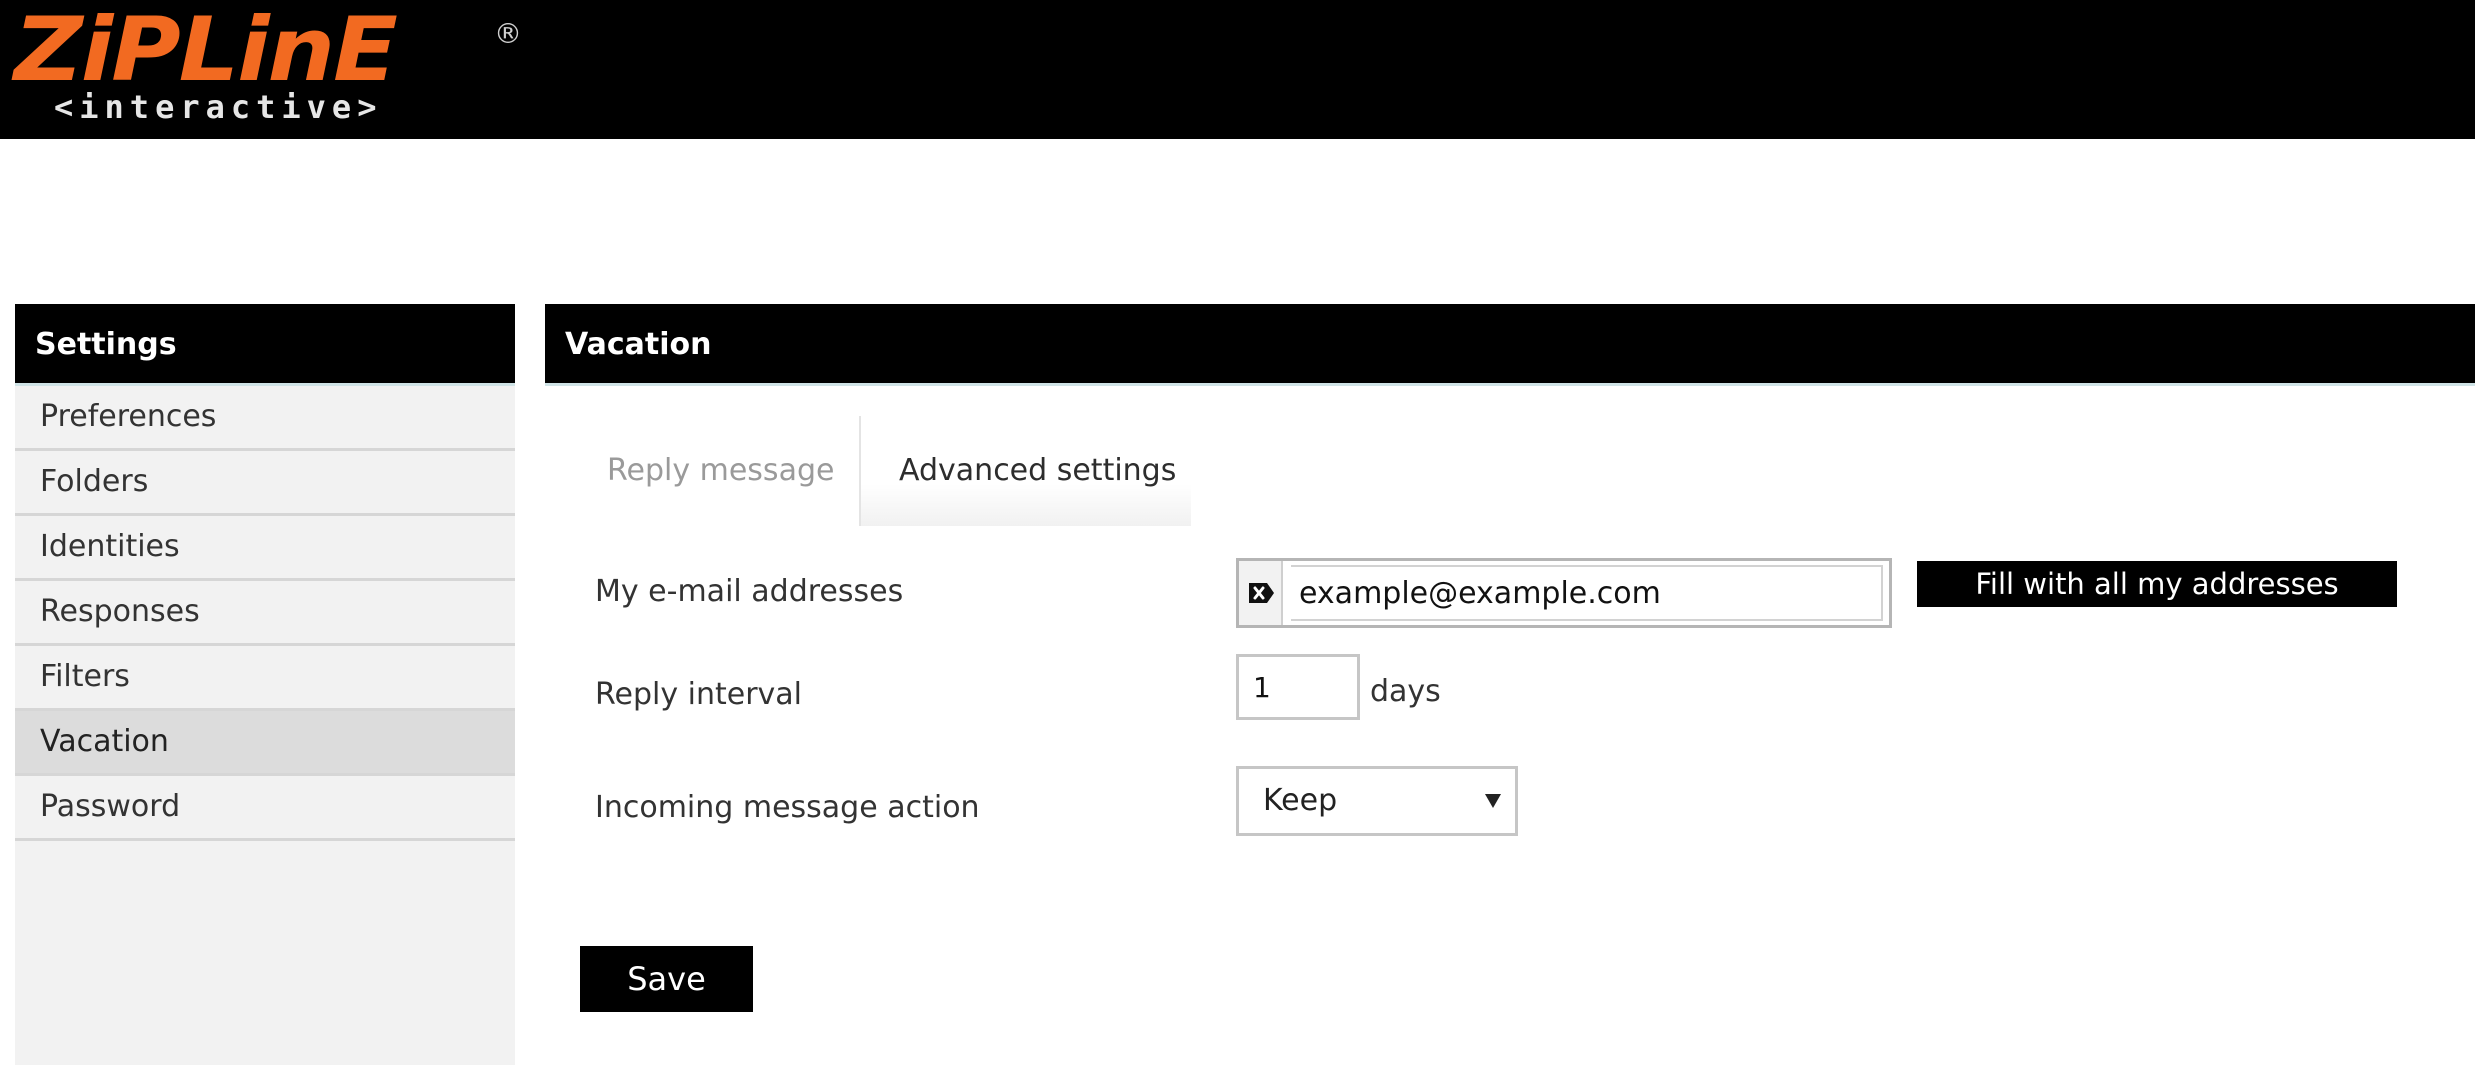 This screenshot has width=2475, height=1065. What do you see at coordinates (1237, 69) in the screenshot?
I see `top-banner: ZiPLinE ® <interactive>` at bounding box center [1237, 69].